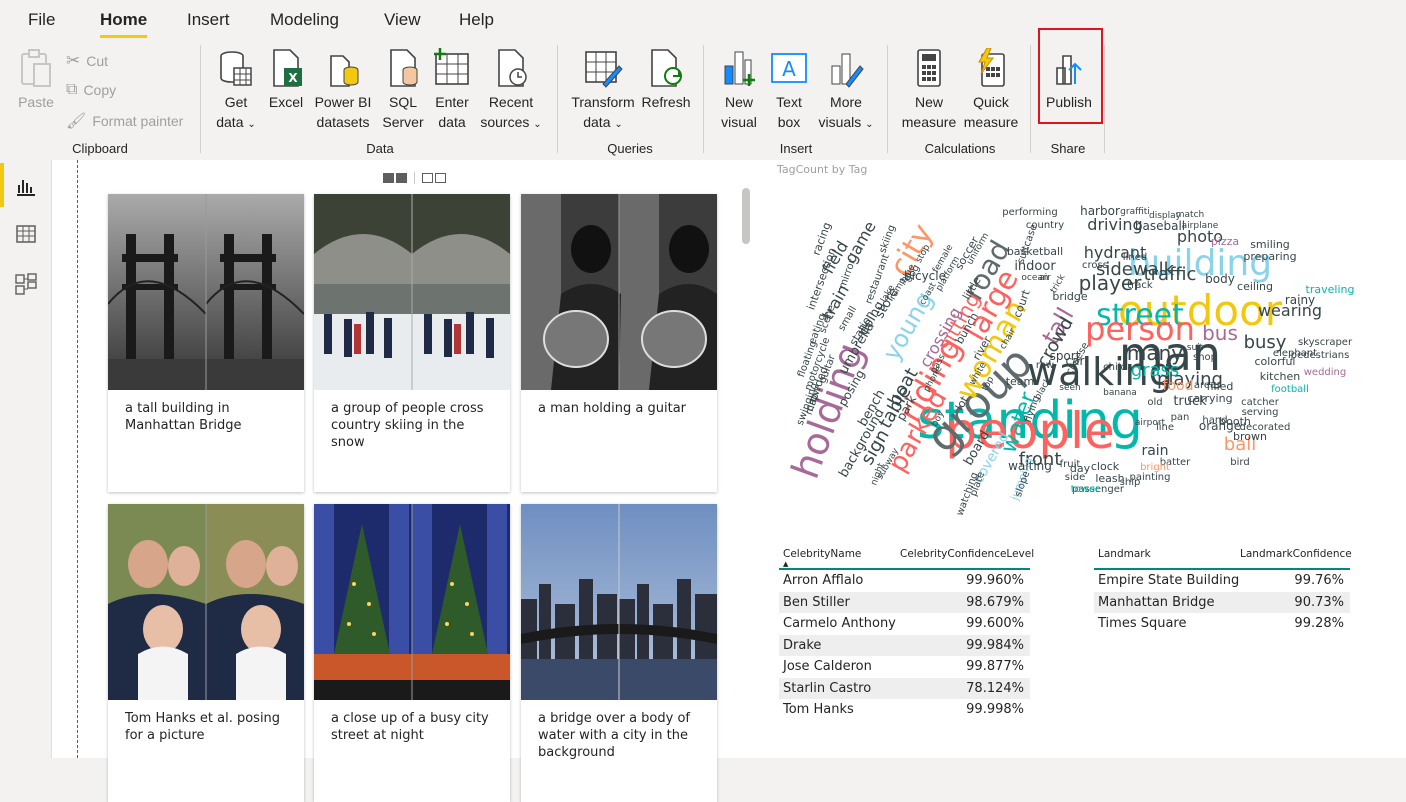 The width and height of the screenshot is (1406, 802). What do you see at coordinates (124, 24) in the screenshot?
I see `tab-home: Home` at bounding box center [124, 24].